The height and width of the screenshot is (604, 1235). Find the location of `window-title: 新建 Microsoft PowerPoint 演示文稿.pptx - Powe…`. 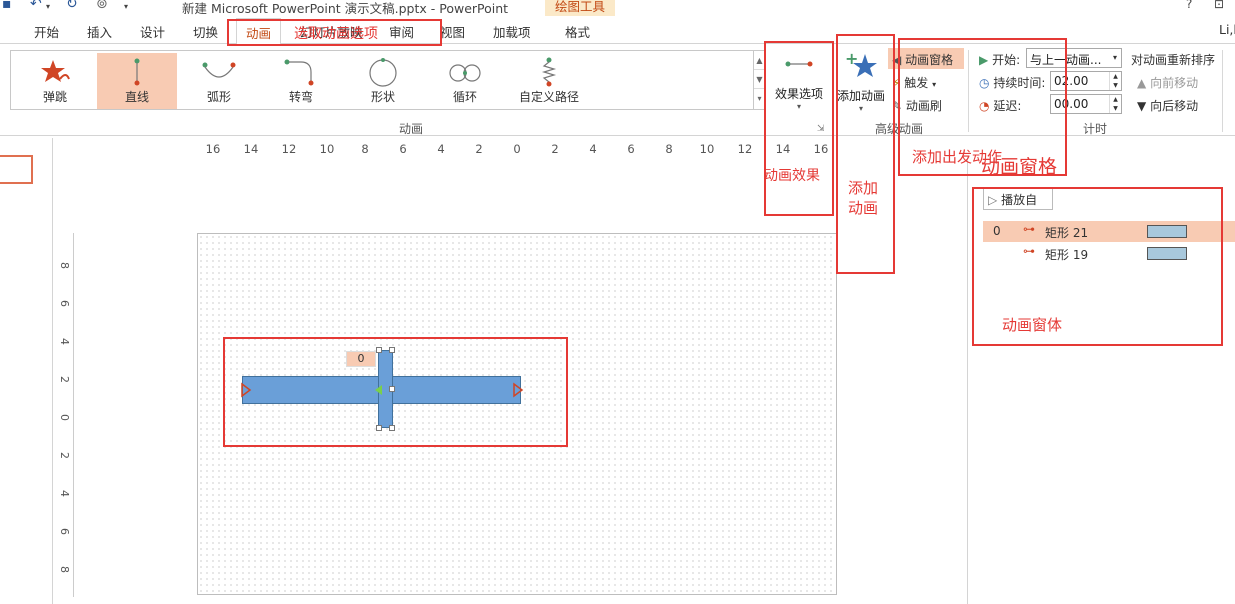

window-title: 新建 Microsoft PowerPoint 演示文稿.pptx - Powe… is located at coordinates (345, 8).